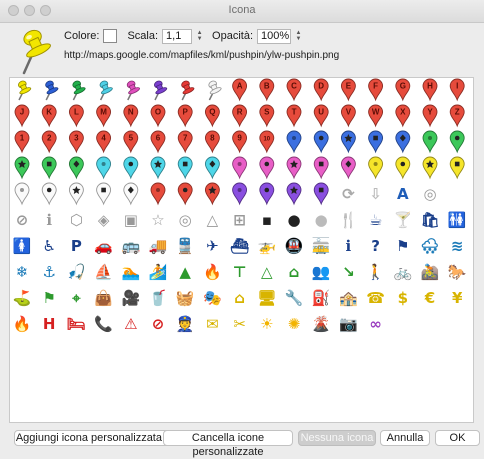  Describe the element at coordinates (51, 90) in the screenshot. I see `blue-pushpin-icon` at that location.